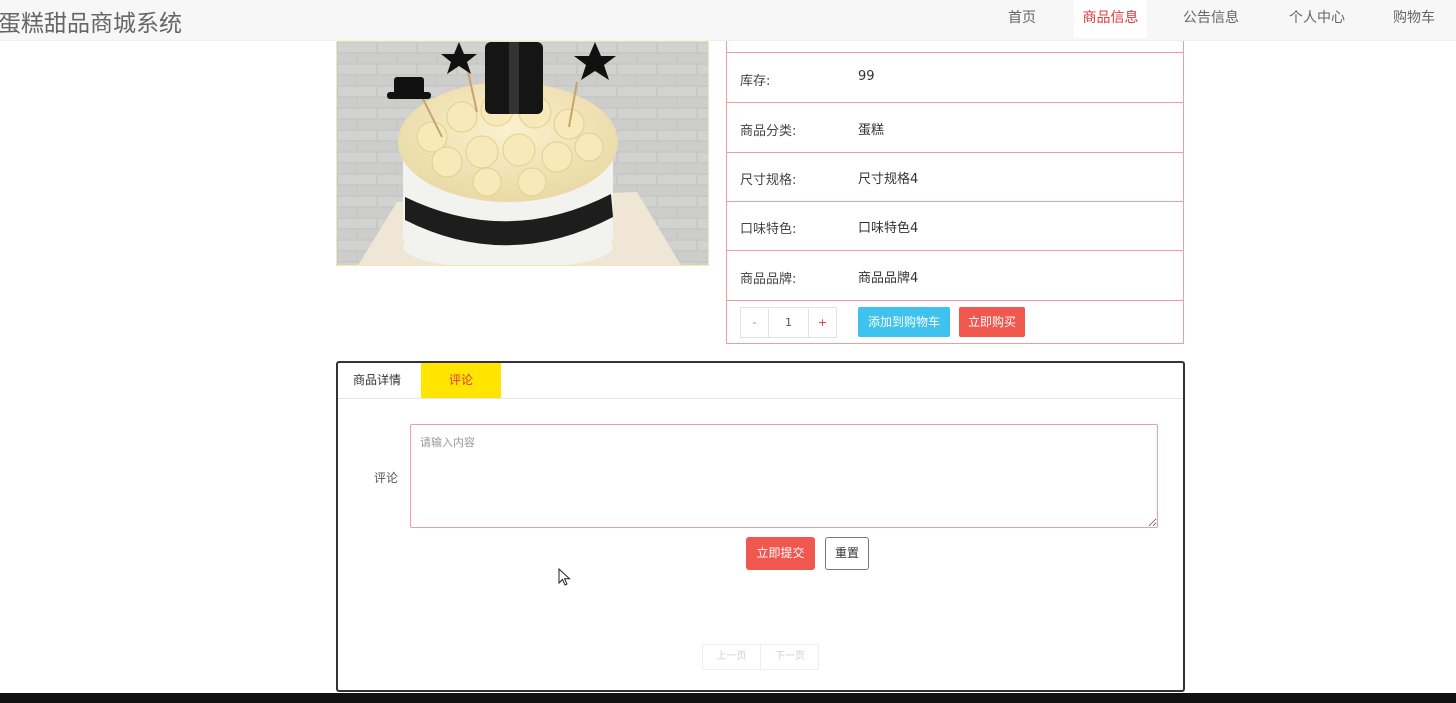  What do you see at coordinates (955, 128) in the screenshot?
I see `info-row-category: 商品分类: 蛋糕` at bounding box center [955, 128].